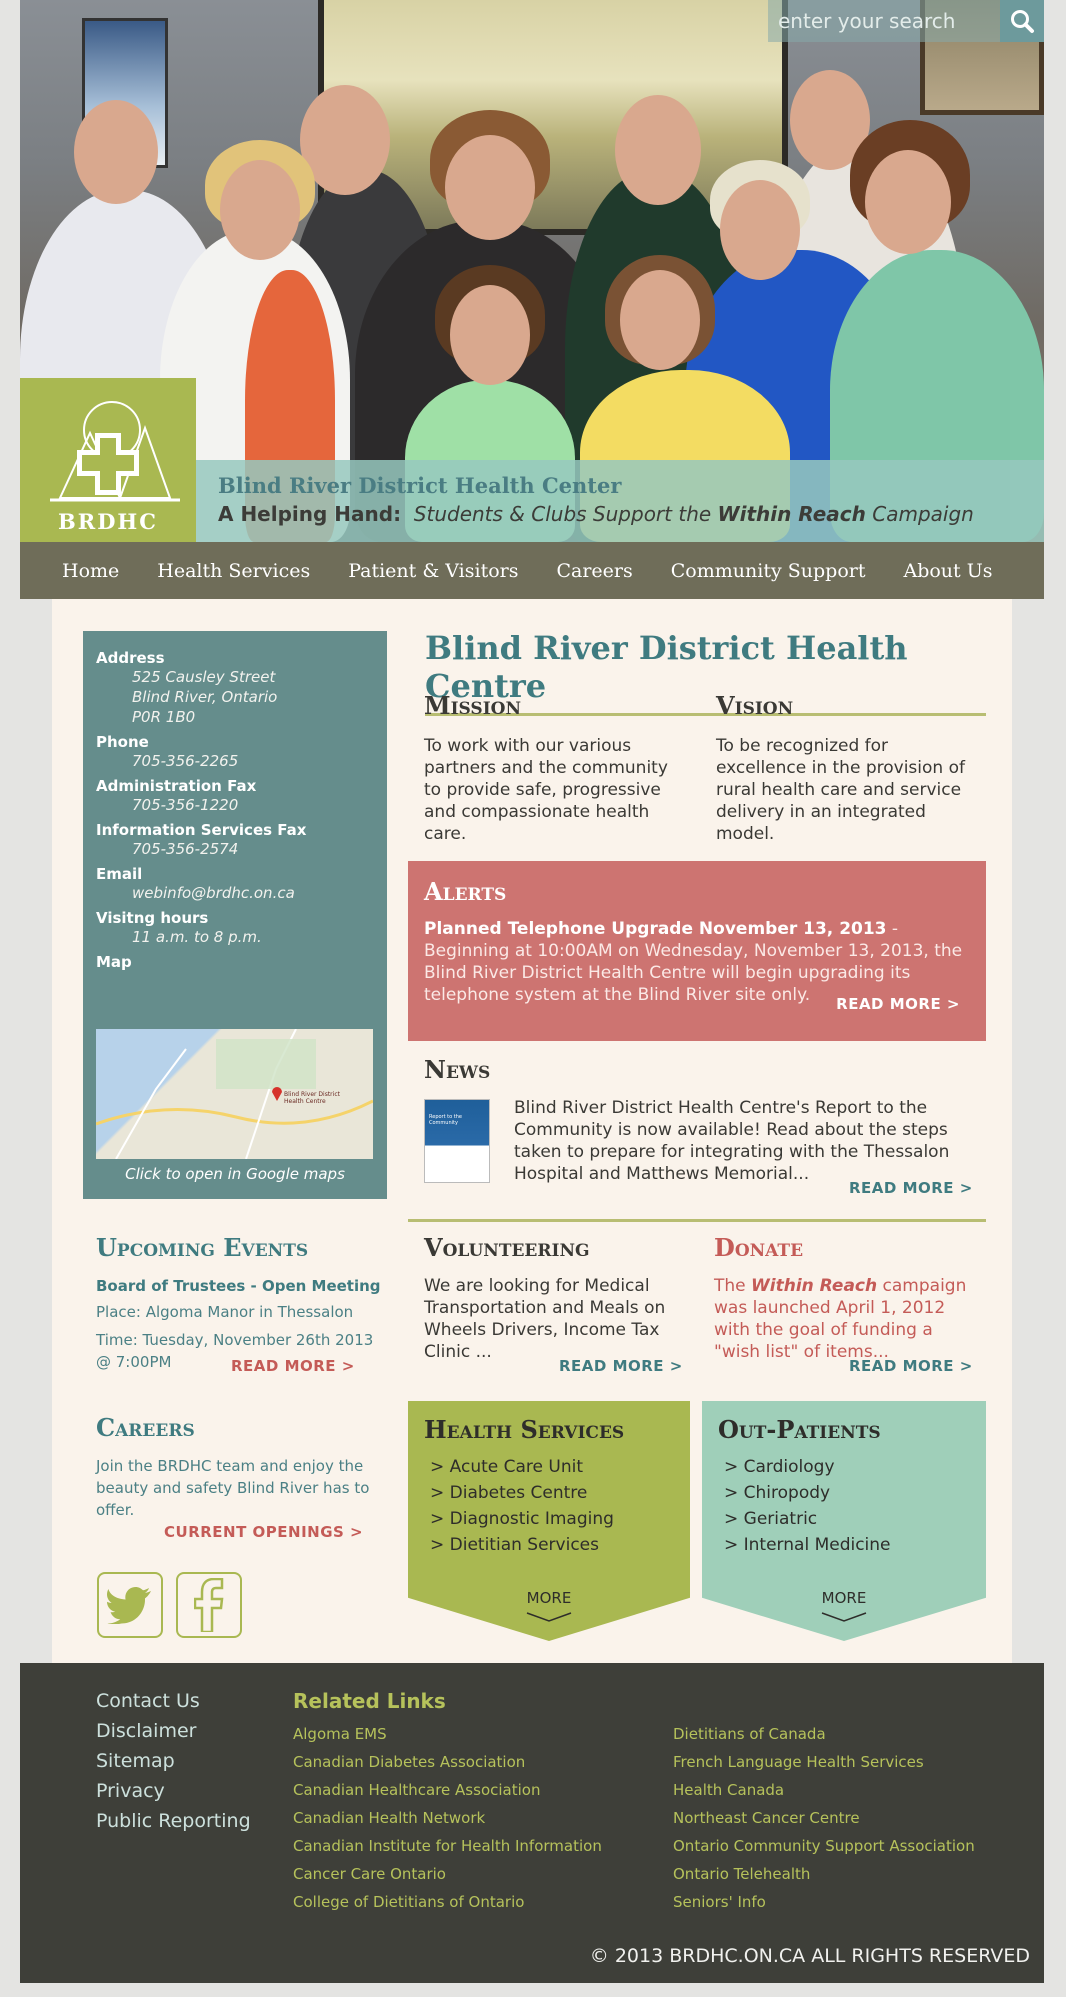 This screenshot has height=1997, width=1066. What do you see at coordinates (369, 1701) in the screenshot?
I see `related-links-heading: Related Links` at bounding box center [369, 1701].